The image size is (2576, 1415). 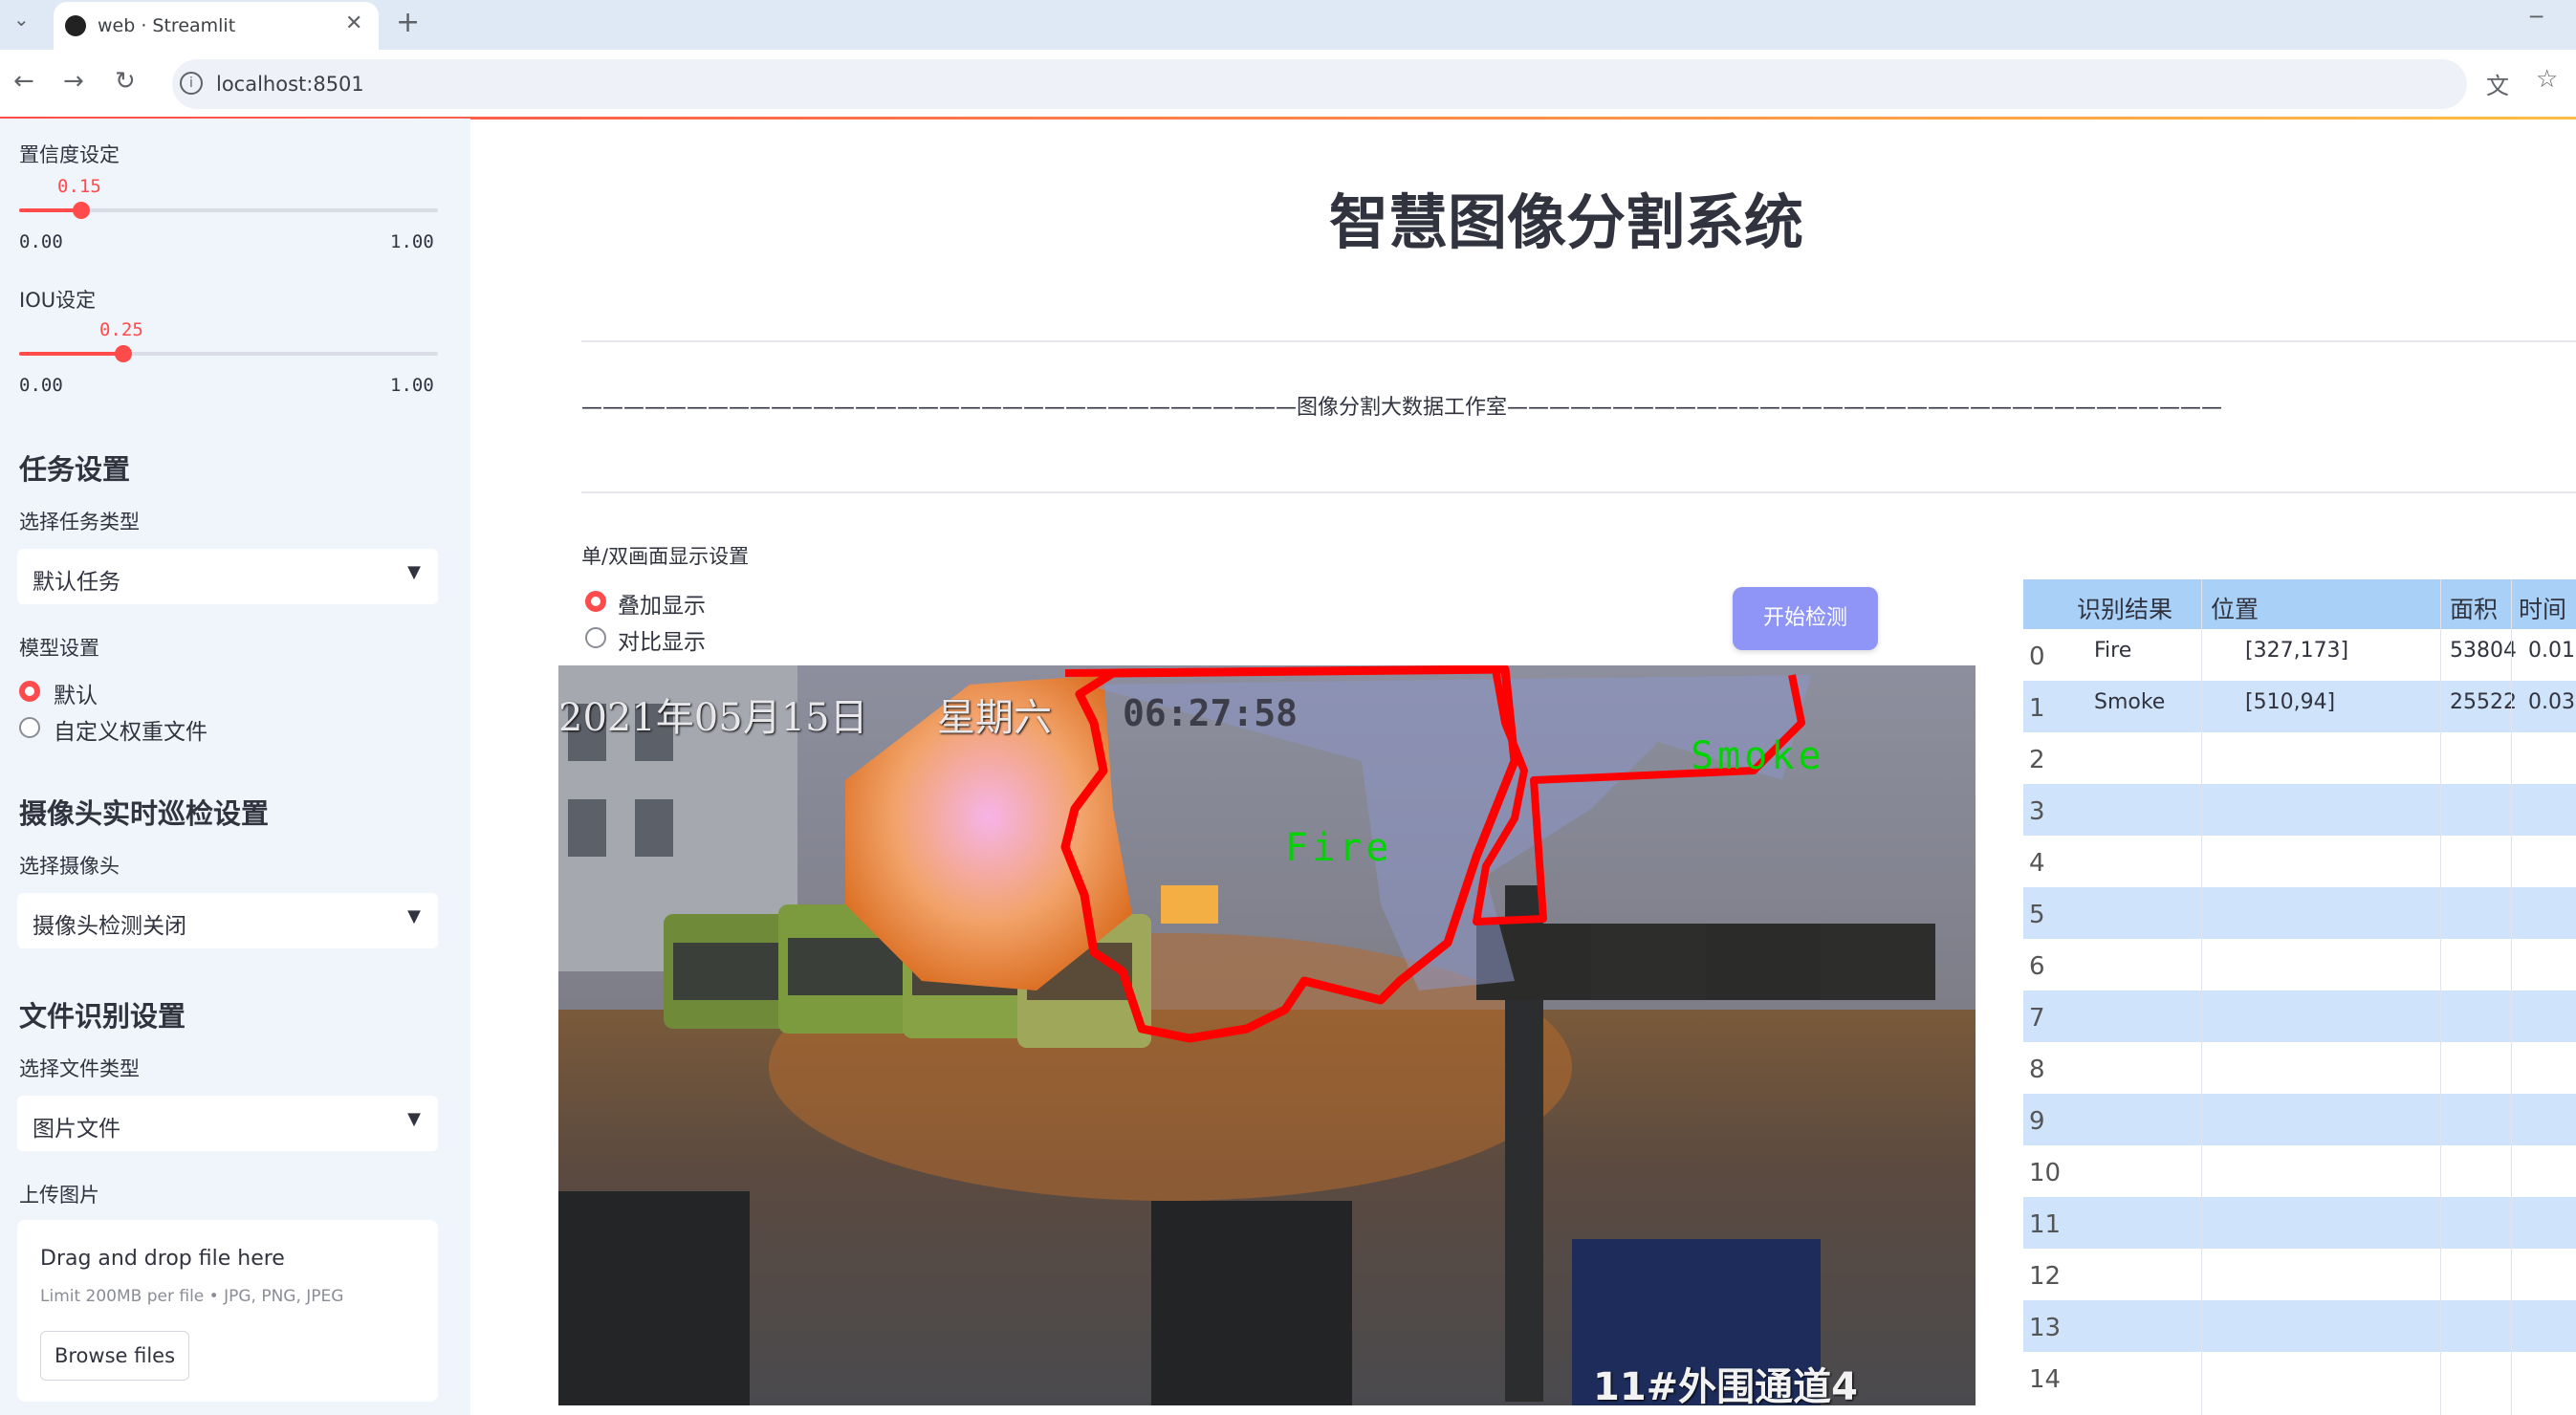 I want to click on row-index: 8, so click(x=2037, y=1070).